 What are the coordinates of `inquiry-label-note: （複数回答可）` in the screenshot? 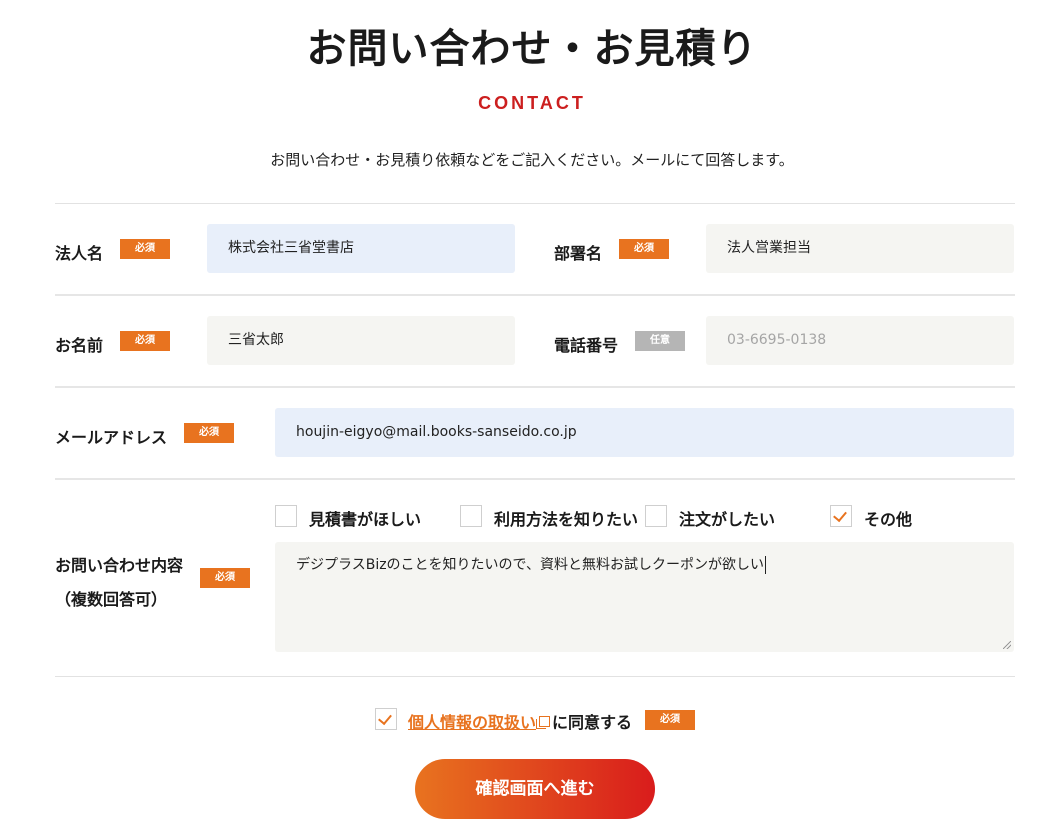 It's located at (111, 599).